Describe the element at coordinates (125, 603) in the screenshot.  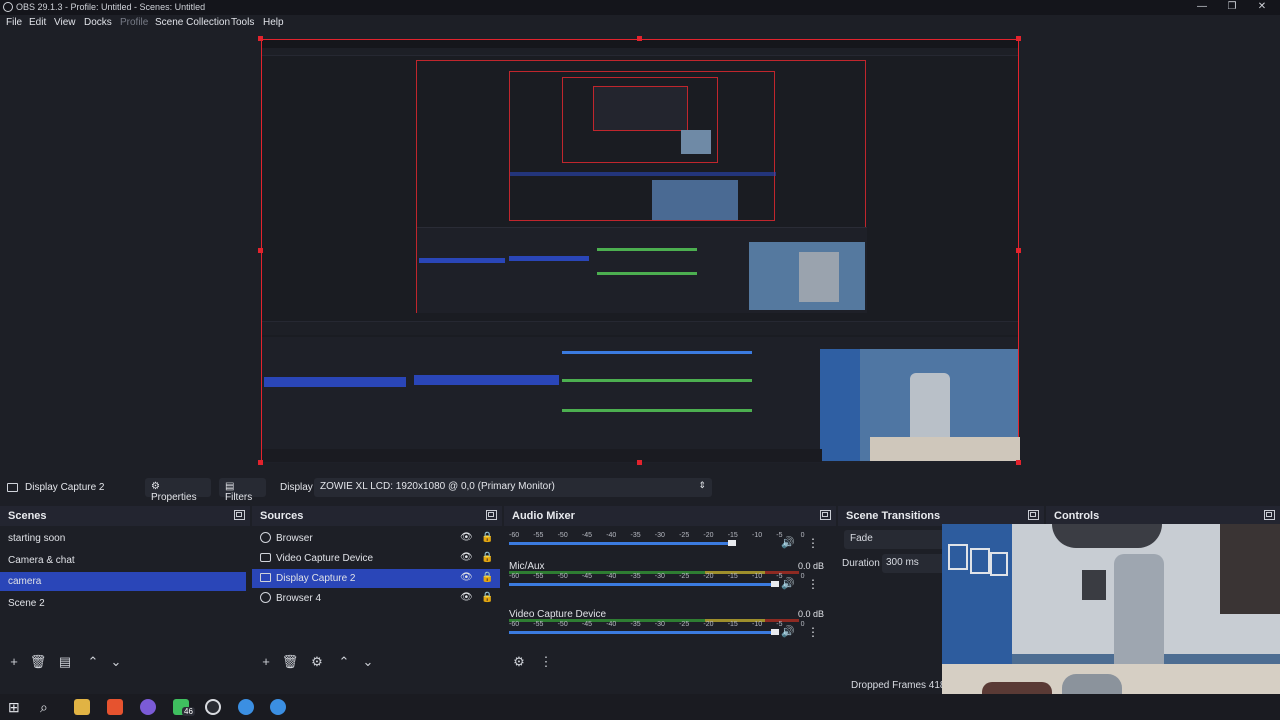
I see `scene-item: Scene 2` at that location.